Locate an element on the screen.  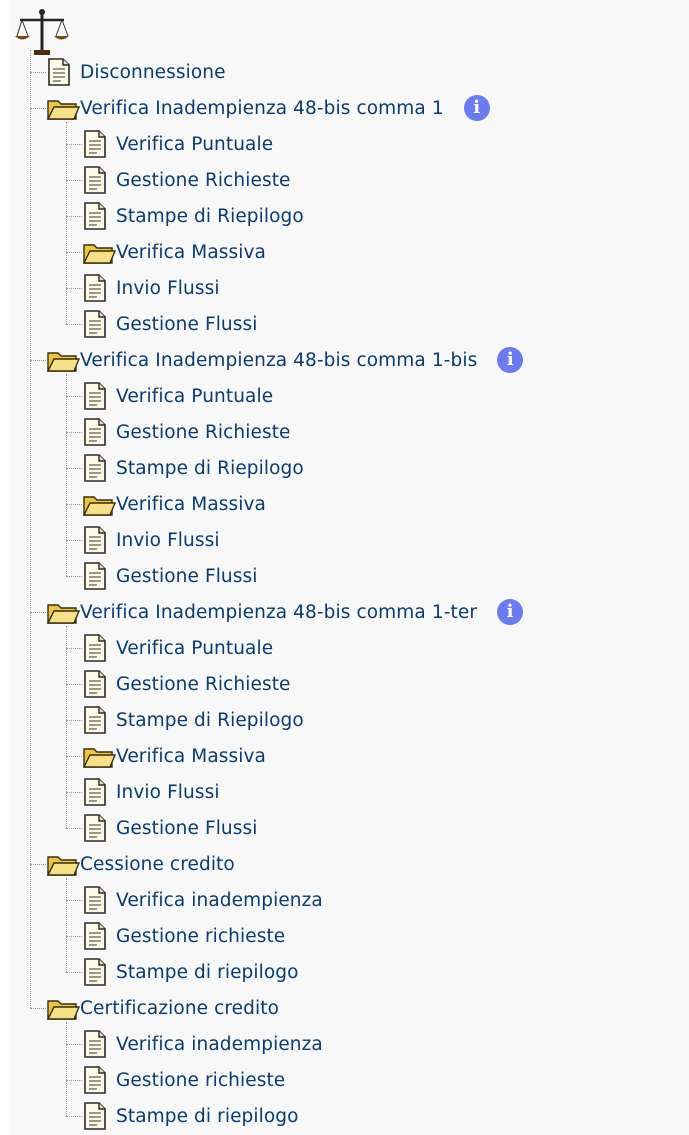
tree-folder-verifica-inadempienza-48-bis-comma-1: Verifica Inadempienza 48-bis comma 1 i is located at coordinates (268, 108).